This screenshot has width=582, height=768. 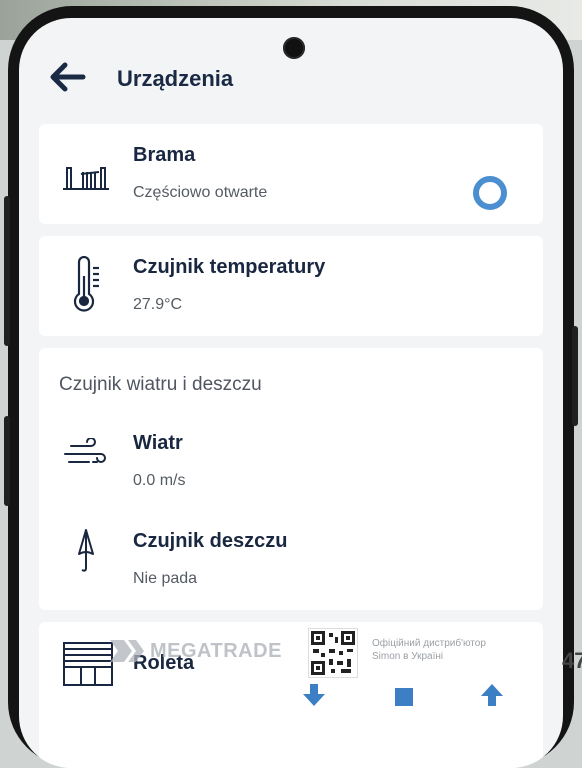 I want to click on volume-button, so click(x=7, y=271).